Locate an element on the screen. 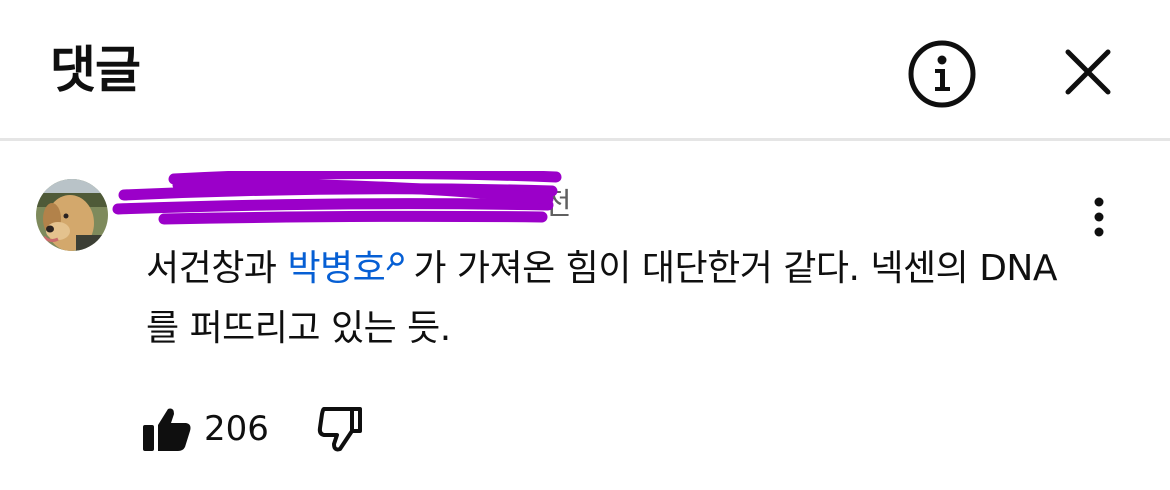 The image size is (1170, 490). like-button is located at coordinates (167, 429).